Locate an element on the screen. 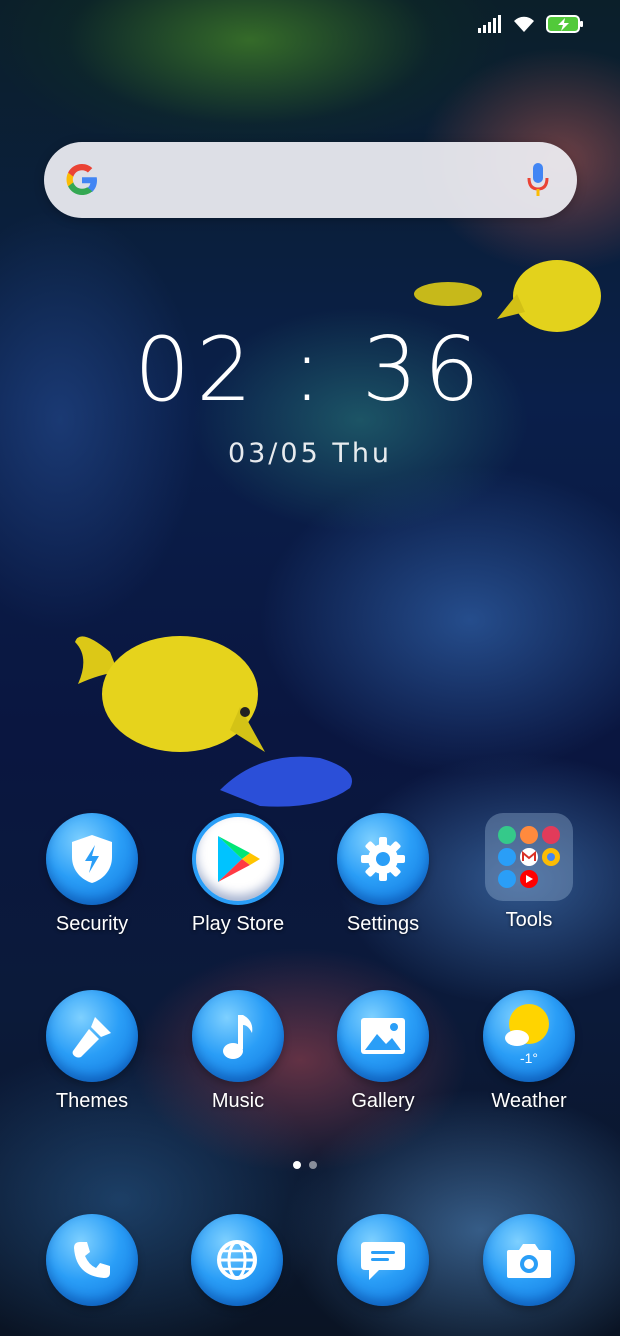 This screenshot has width=620, height=1336. signal-icon is located at coordinates (489, 24).